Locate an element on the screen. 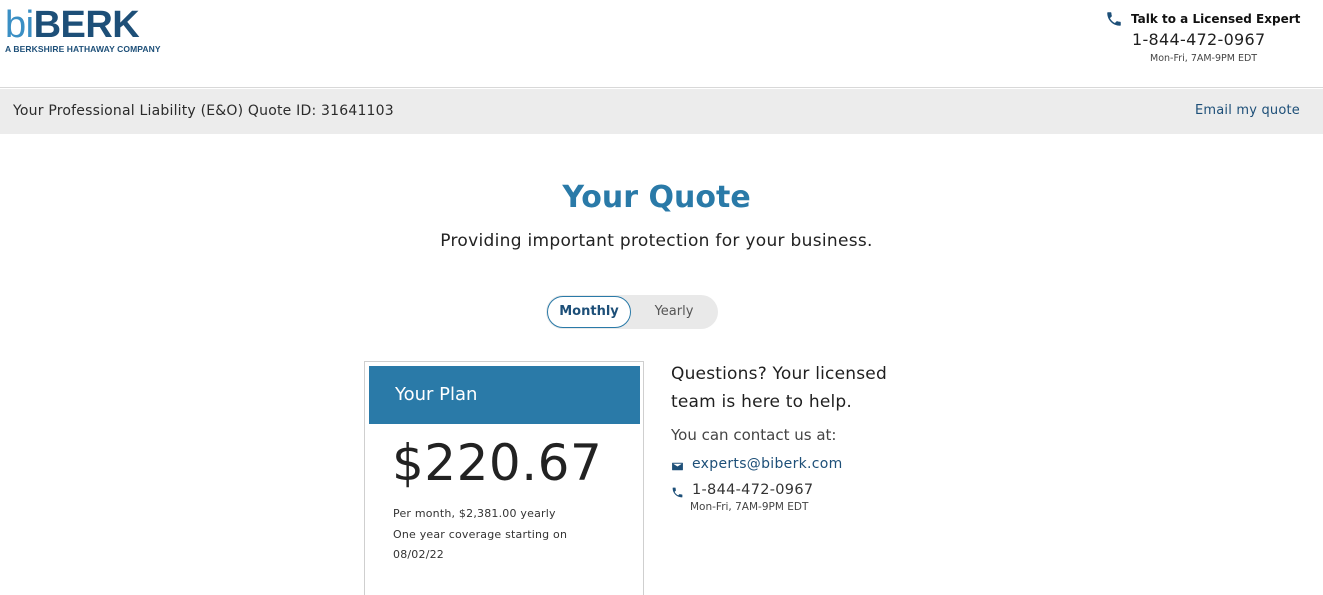  mail-icon is located at coordinates (677, 464).